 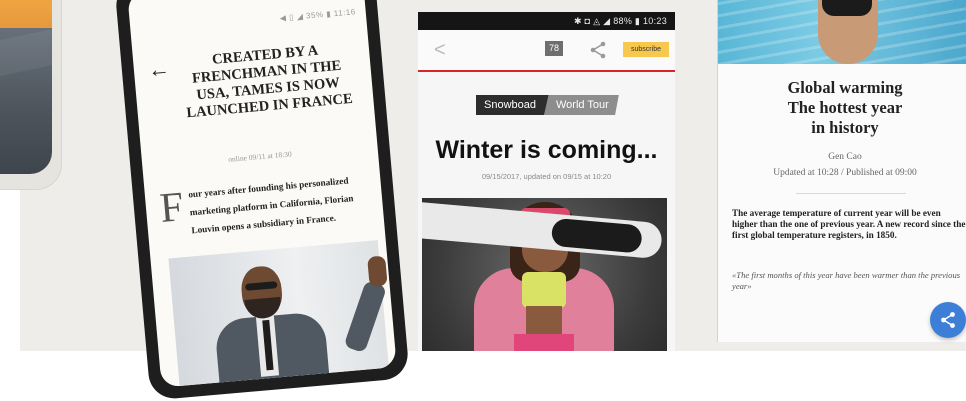 I want to click on article-updated: Updated at 10:28 / Published at 09:00, so click(x=845, y=173).